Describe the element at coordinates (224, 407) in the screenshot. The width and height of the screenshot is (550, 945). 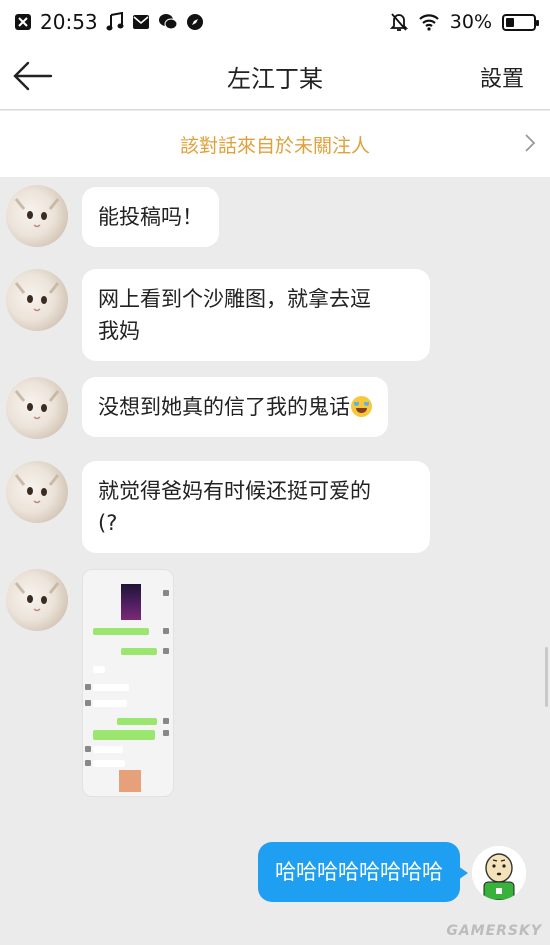
I see `message-text: 没想到她真的信了我的鬼话` at that location.